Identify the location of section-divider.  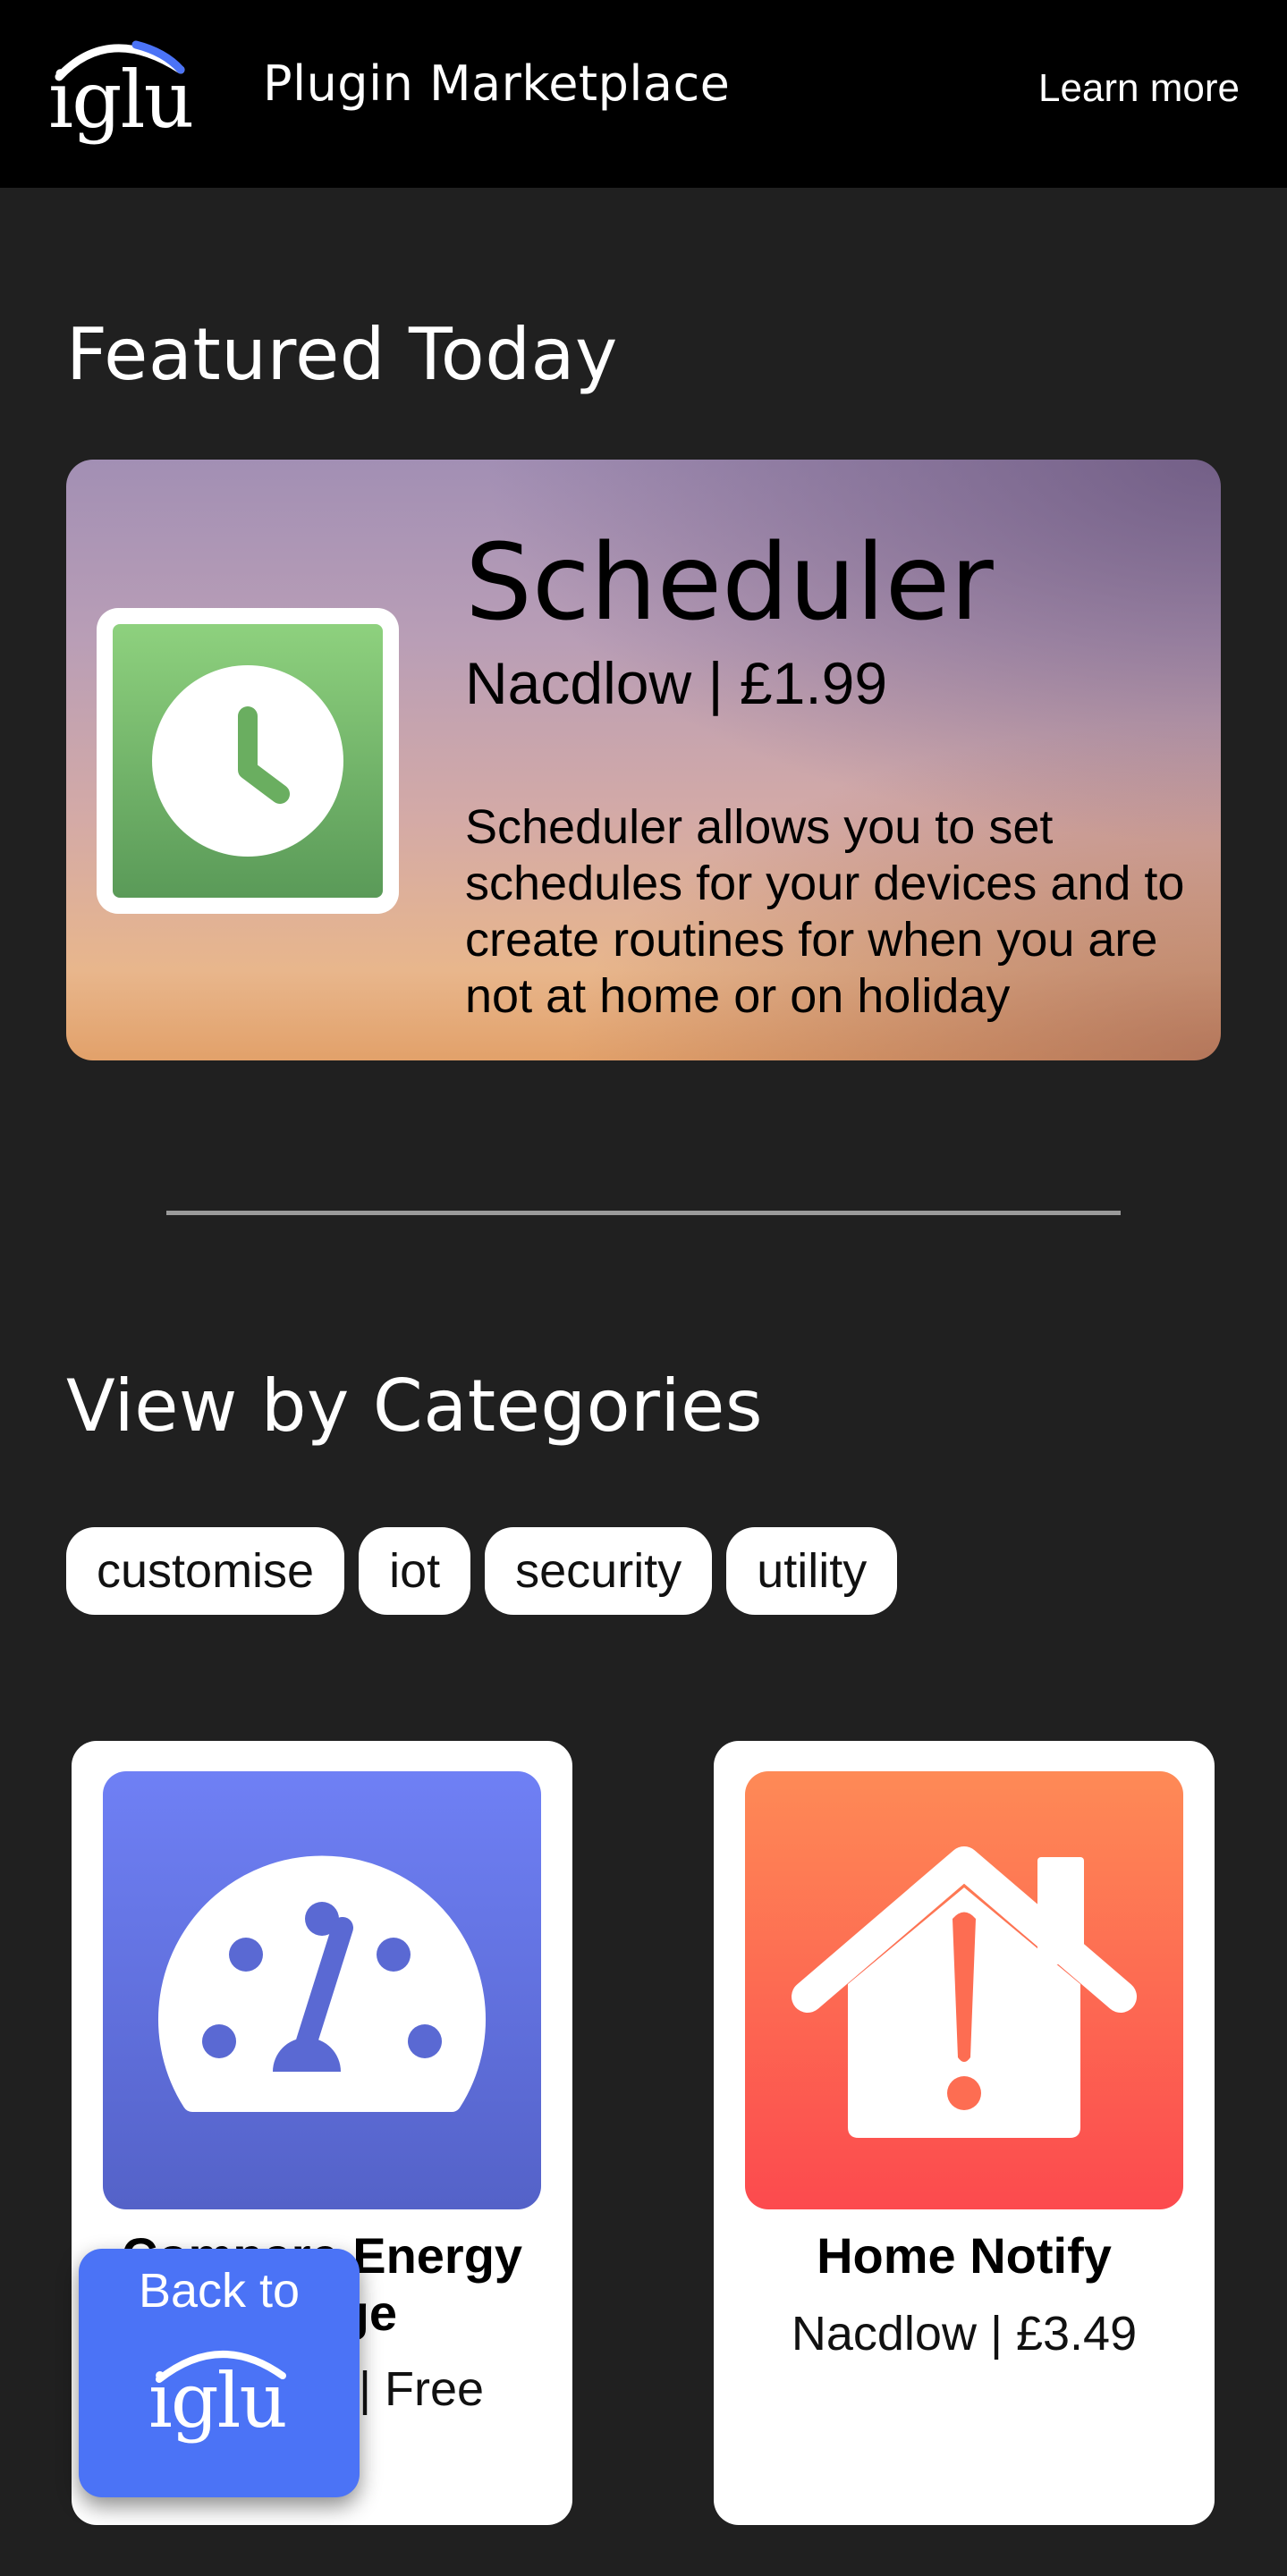
(643, 1213).